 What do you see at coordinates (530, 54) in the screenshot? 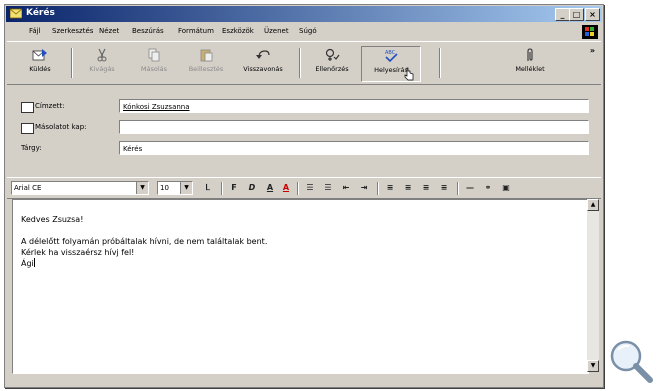
I see `paperclip-icon` at bounding box center [530, 54].